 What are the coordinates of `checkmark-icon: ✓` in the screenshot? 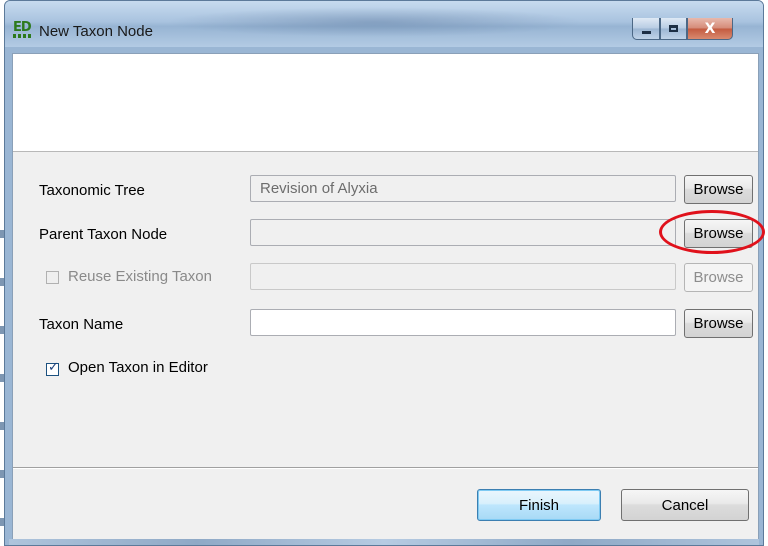 It's located at (53, 367).